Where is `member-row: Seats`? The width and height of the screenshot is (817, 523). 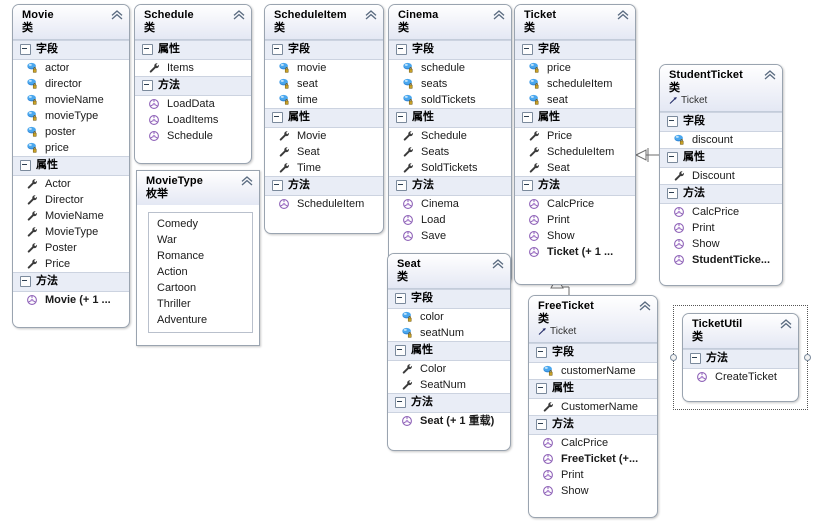 member-row: Seats is located at coordinates (450, 152).